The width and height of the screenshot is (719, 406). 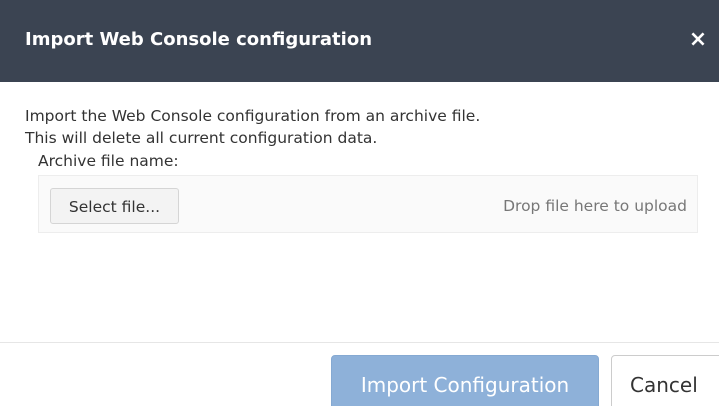 I want to click on footer-divider, so click(x=359, y=342).